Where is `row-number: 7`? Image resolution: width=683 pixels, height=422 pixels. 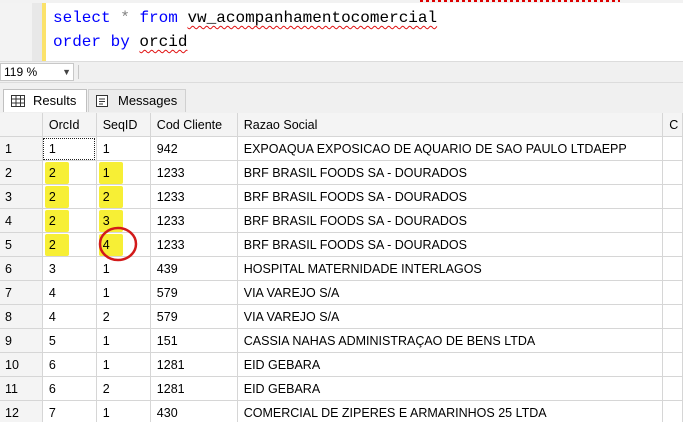 row-number: 7 is located at coordinates (21, 292).